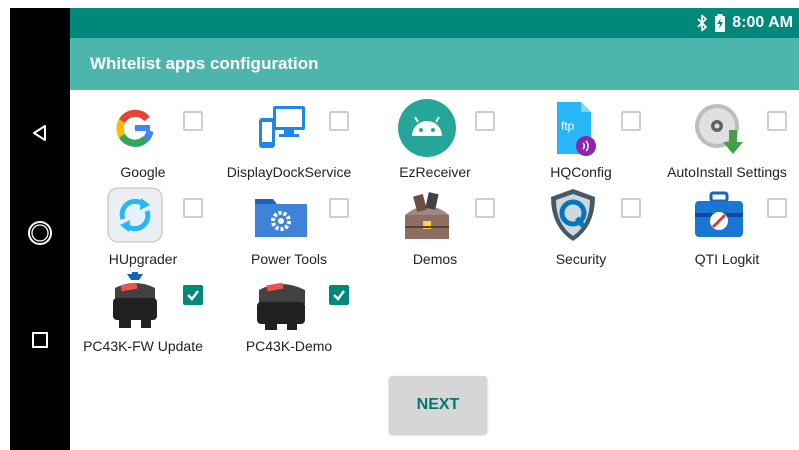 The image size is (799, 450). What do you see at coordinates (135, 128) in the screenshot?
I see `google-icon` at bounding box center [135, 128].